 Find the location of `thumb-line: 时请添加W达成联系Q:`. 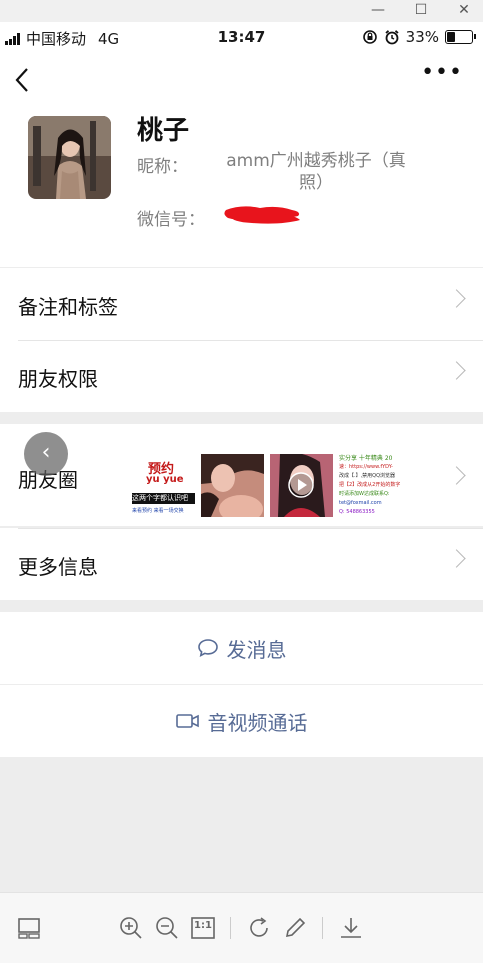

thumb-line: 时请添加W达成联系Q: is located at coordinates (364, 494).